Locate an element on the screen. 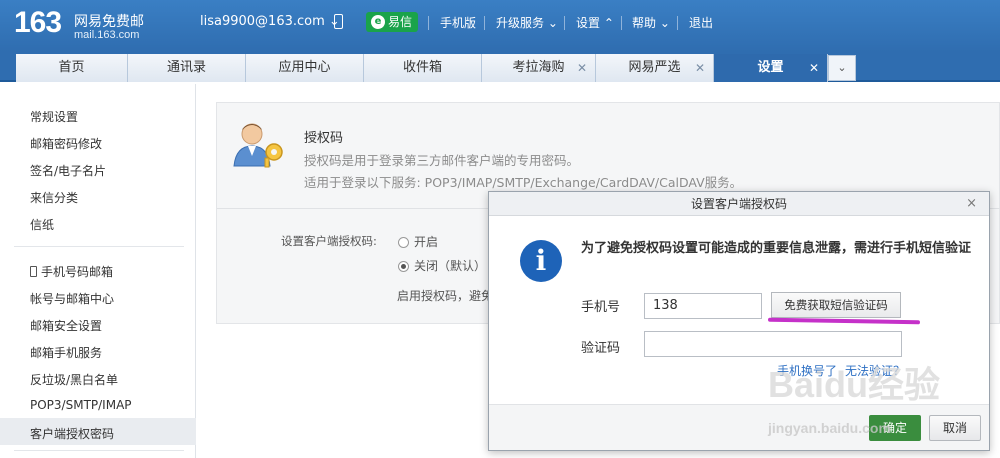  dialog-title-bar: 设置客户端授权码 × is located at coordinates (739, 204).